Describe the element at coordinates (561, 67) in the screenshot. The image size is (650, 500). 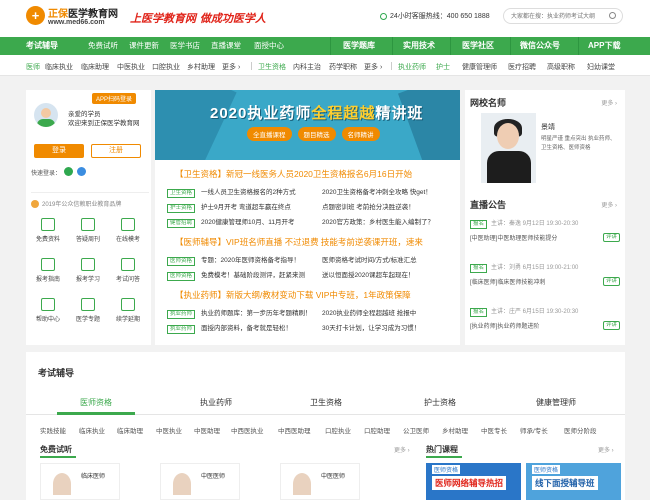
I see `subnav-item: 高级职称` at that location.